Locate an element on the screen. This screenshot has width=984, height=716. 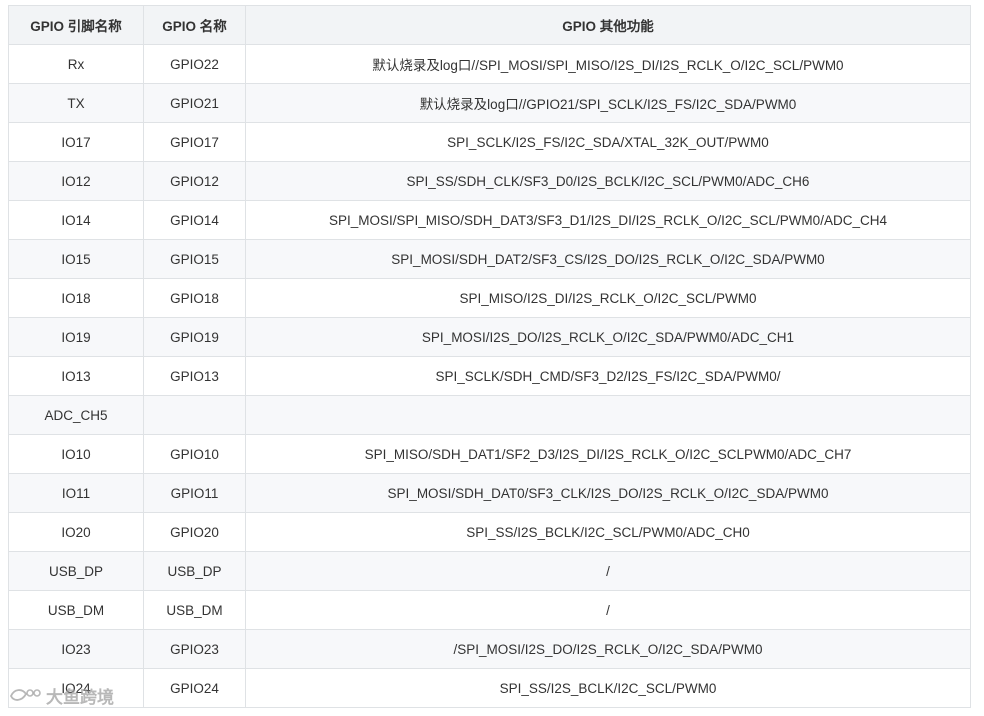
cell-pin-name: IO23 is located at coordinates (76, 649).